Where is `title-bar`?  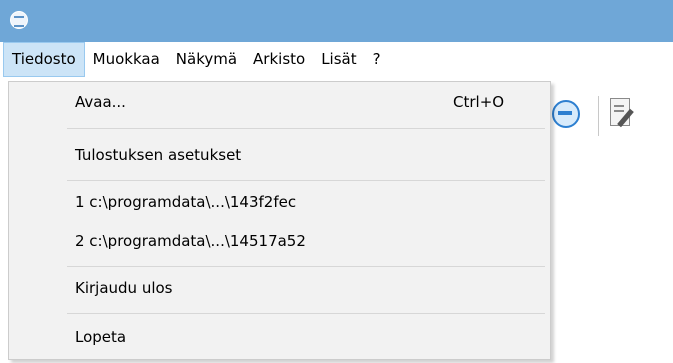
title-bar is located at coordinates (336, 21).